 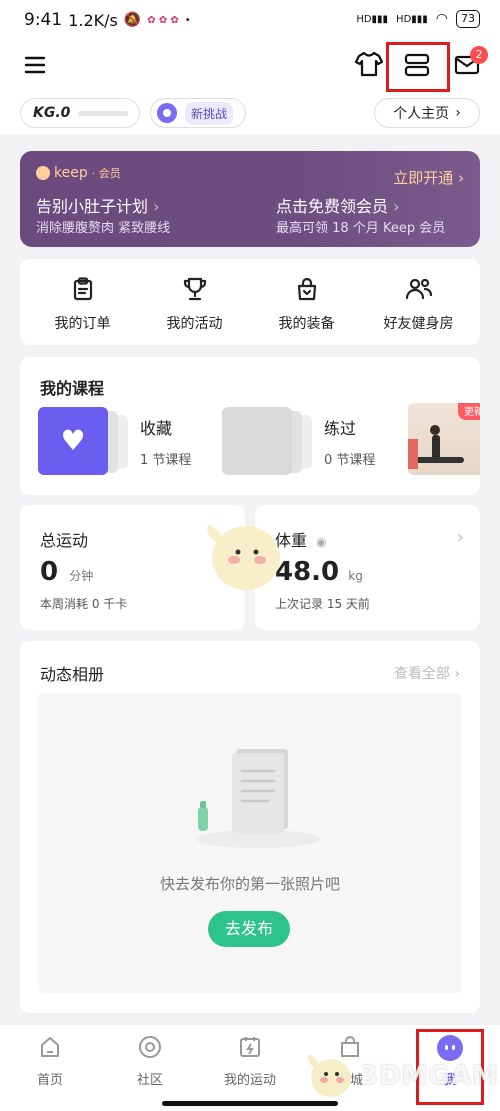 I want to click on signal2-icon: HD▮▮▮, so click(x=412, y=19).